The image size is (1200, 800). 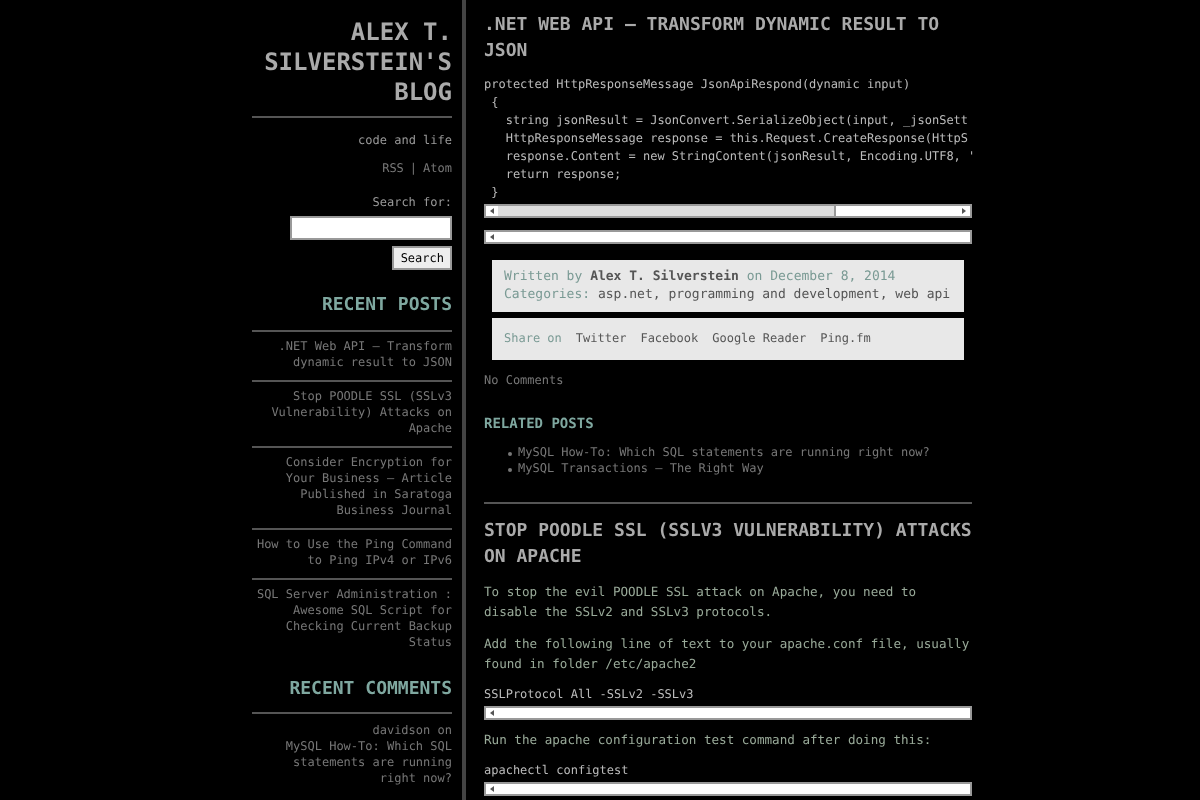 I want to click on section-heading: RECENT POSTS, so click(x=386, y=307).